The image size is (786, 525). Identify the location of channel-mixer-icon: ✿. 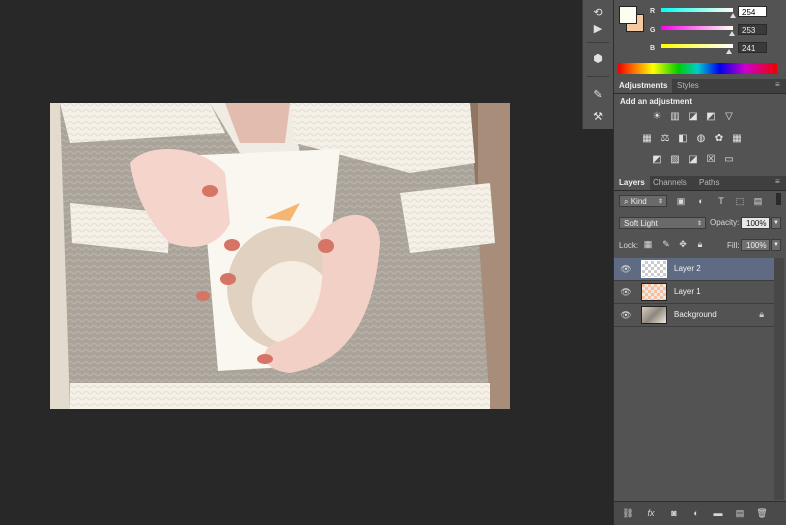
(719, 138).